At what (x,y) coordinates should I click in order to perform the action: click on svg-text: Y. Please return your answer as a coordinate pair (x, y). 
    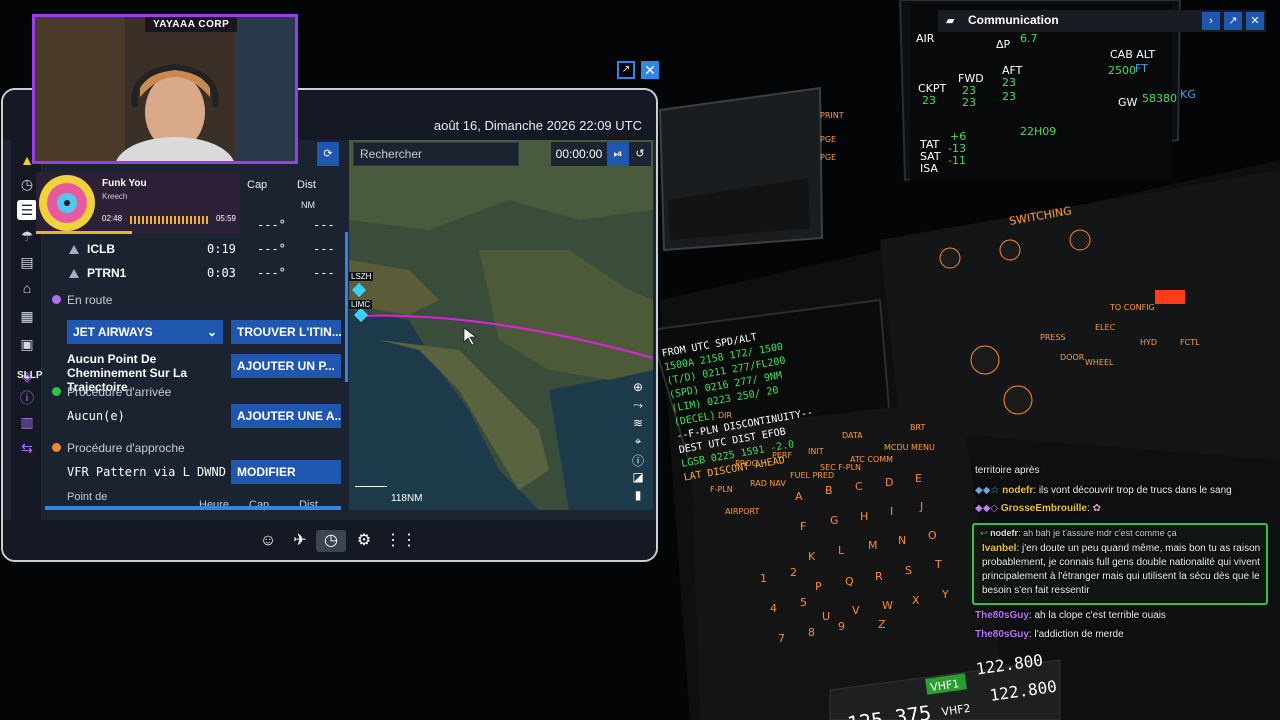
    Looking at the image, I should click on (945, 594).